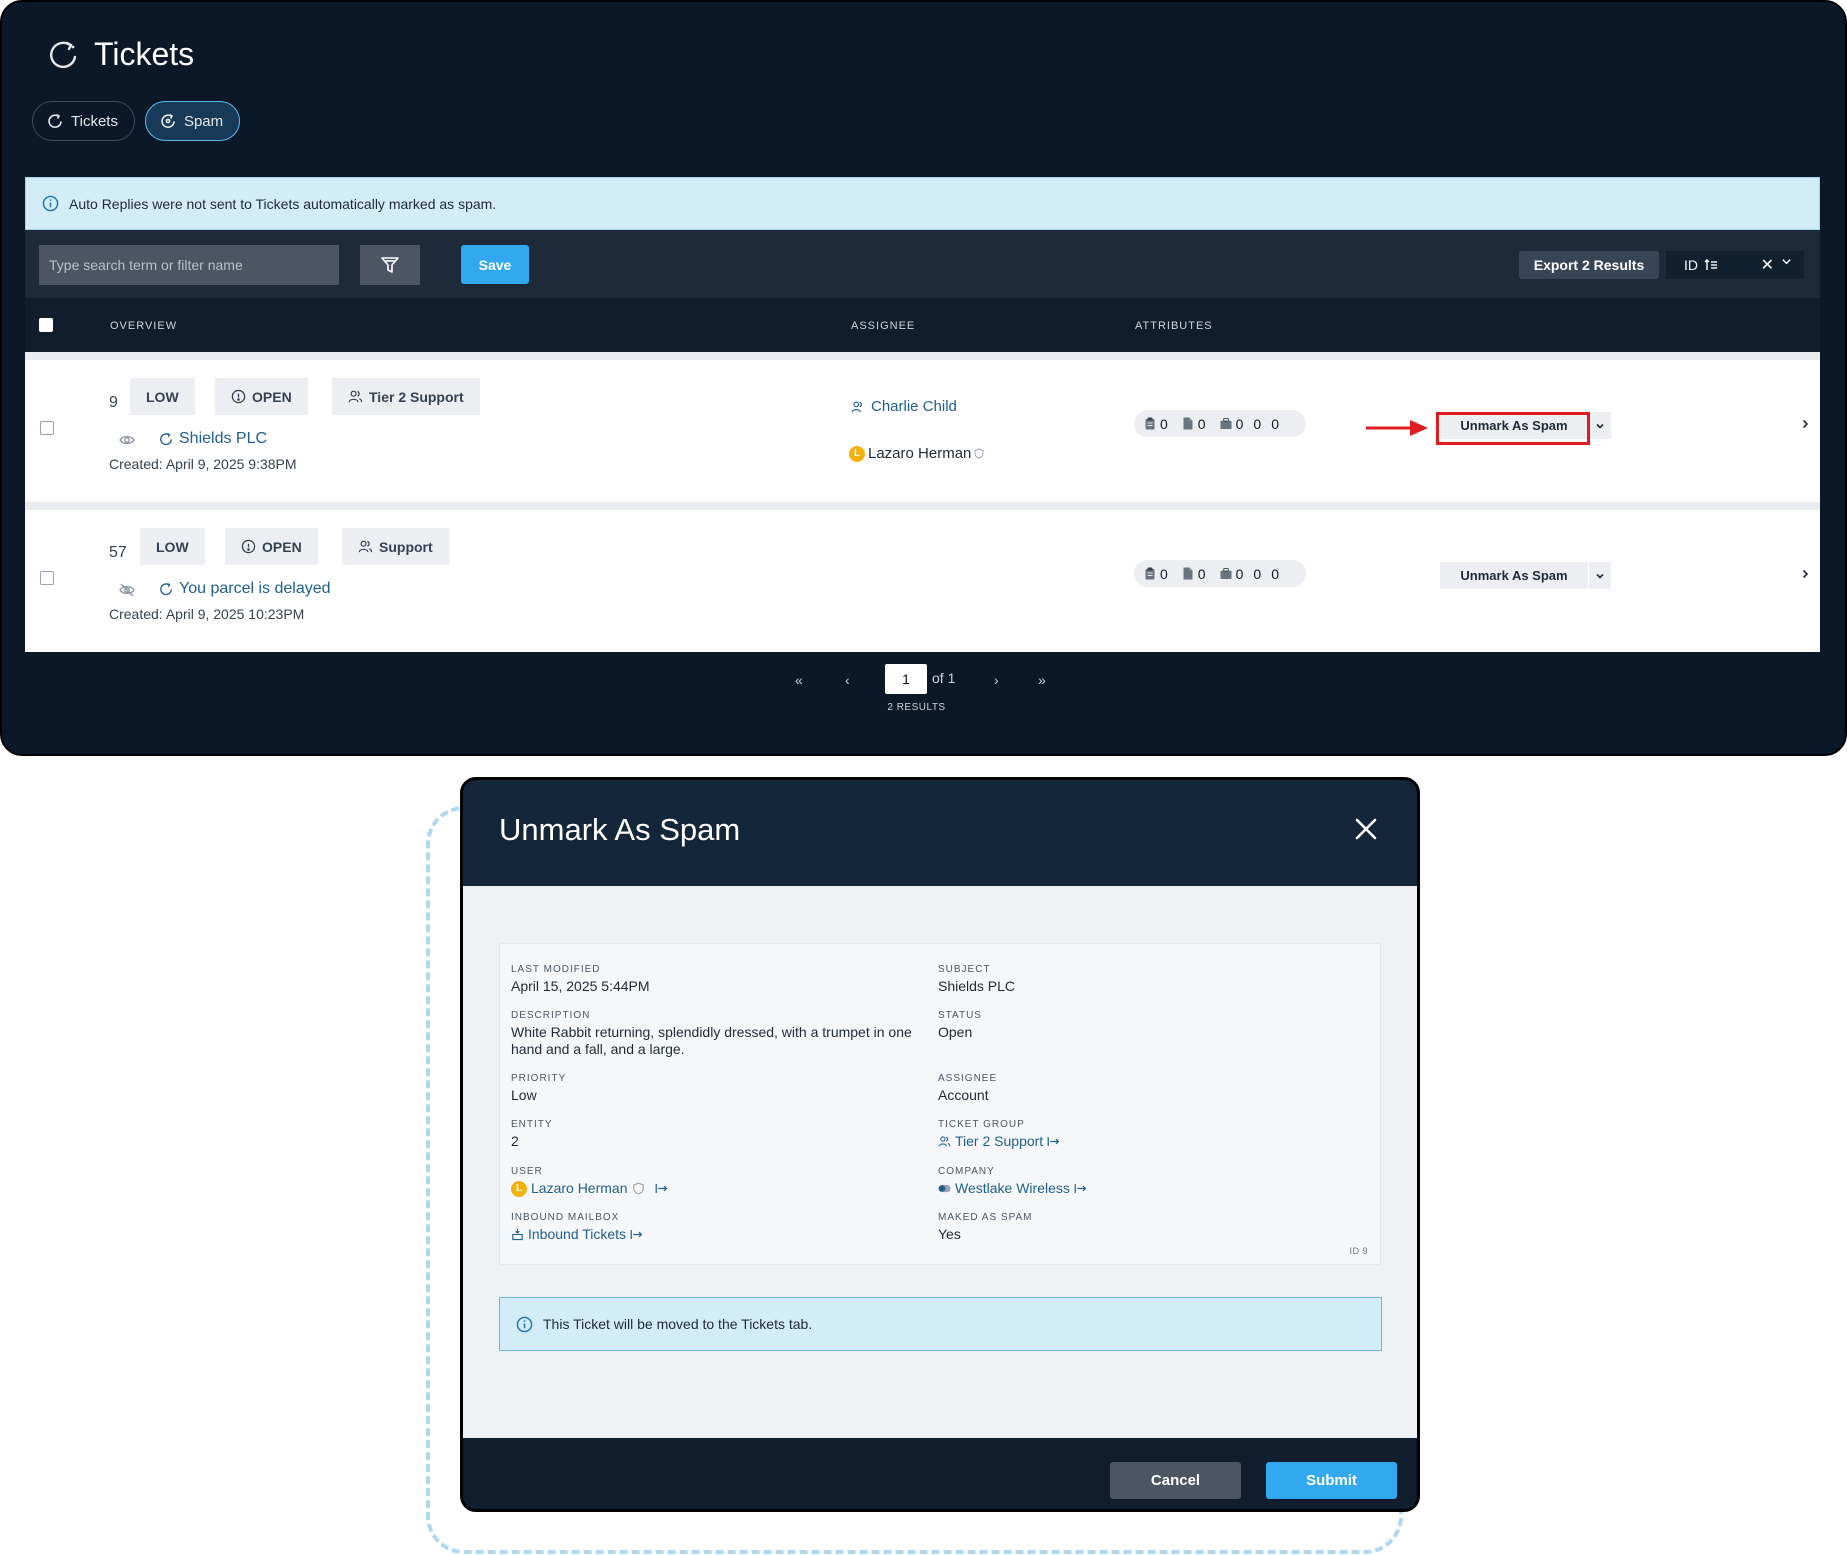  What do you see at coordinates (63, 54) in the screenshot?
I see `ticket-cycle-icon` at bounding box center [63, 54].